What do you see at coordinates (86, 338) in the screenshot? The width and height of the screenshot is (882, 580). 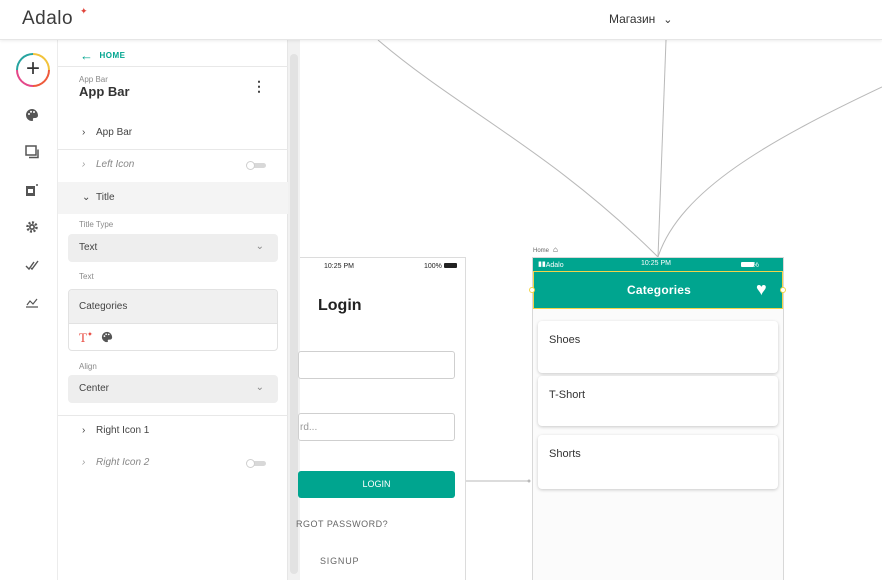 I see `magic-text-icon: T✦` at bounding box center [86, 338].